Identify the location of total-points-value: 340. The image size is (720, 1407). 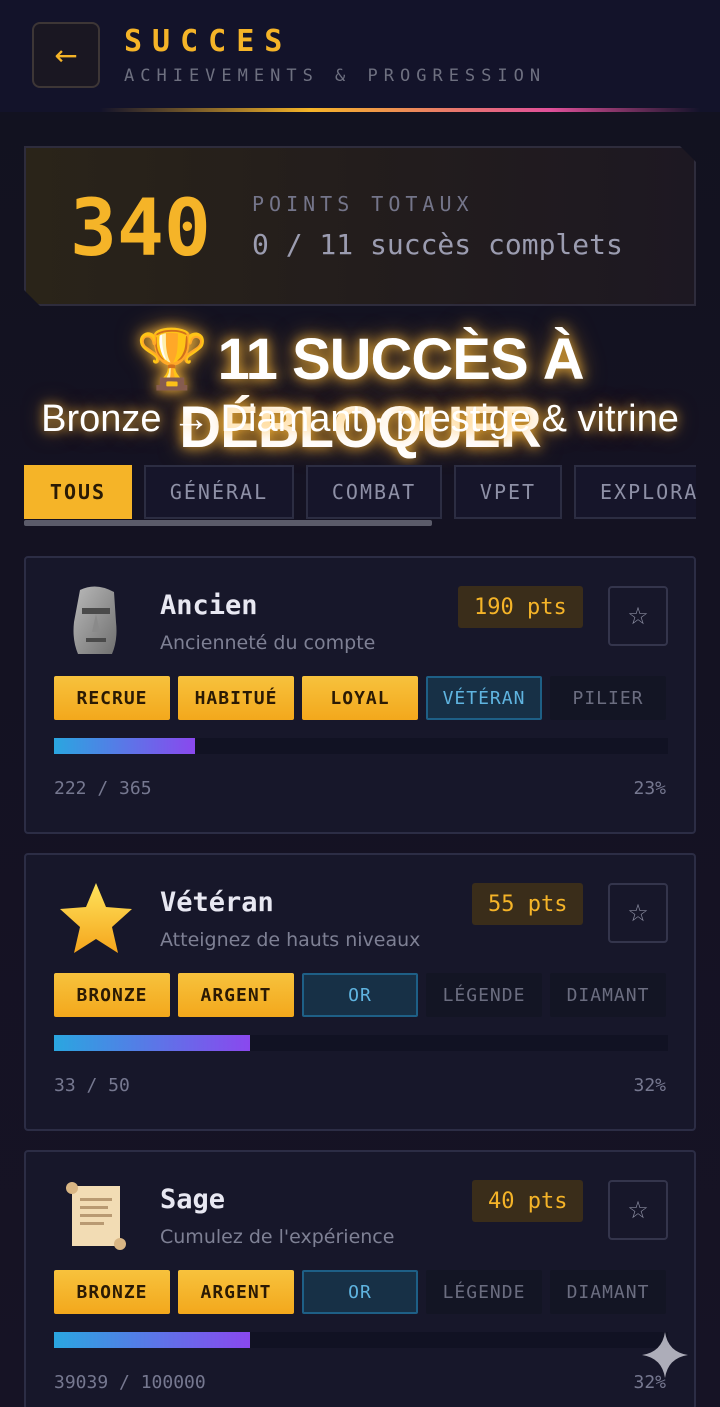
(140, 229).